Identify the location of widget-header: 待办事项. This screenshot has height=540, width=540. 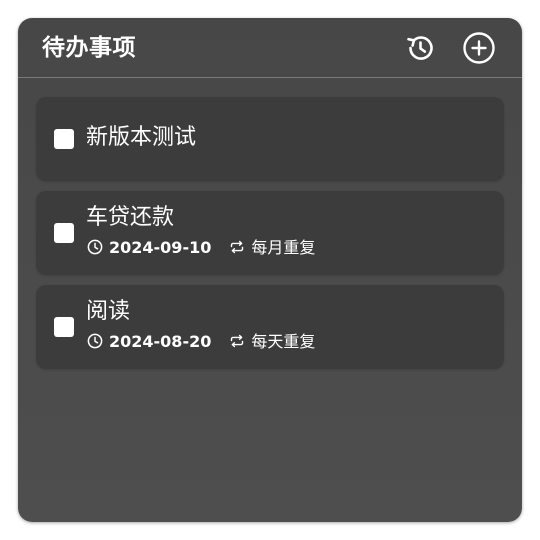
(270, 48).